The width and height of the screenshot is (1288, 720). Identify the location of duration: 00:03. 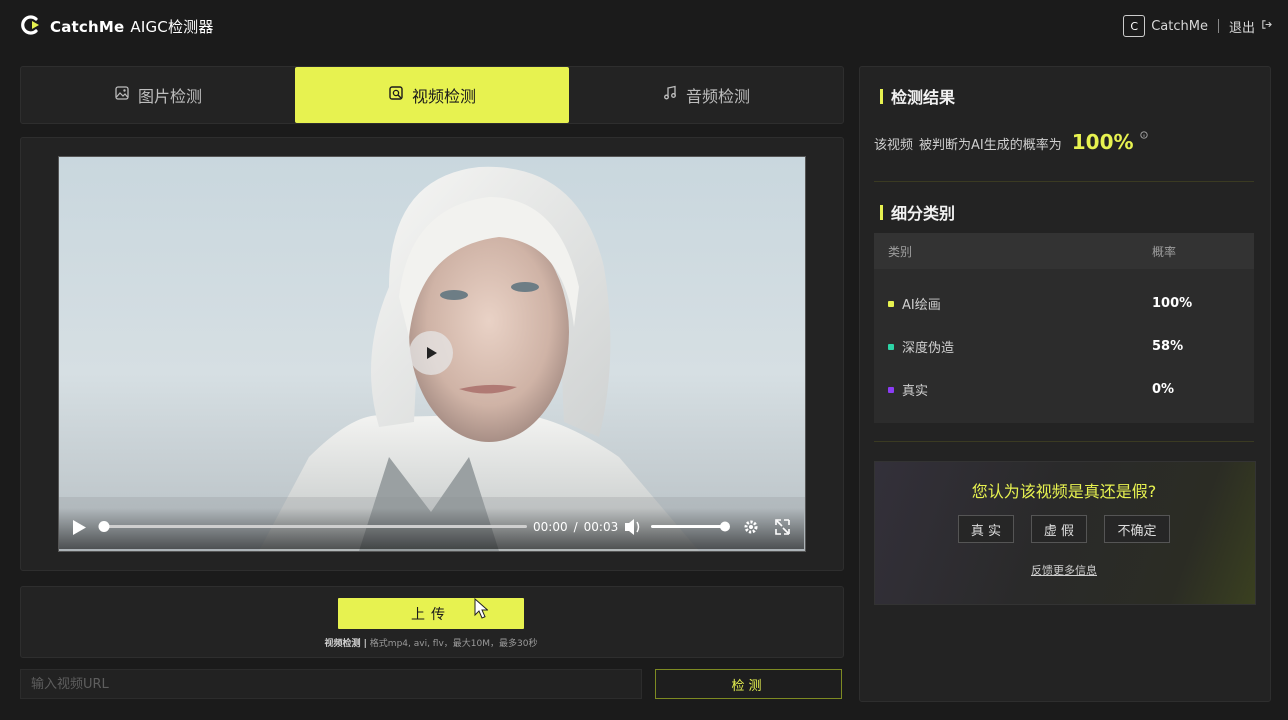
(601, 527).